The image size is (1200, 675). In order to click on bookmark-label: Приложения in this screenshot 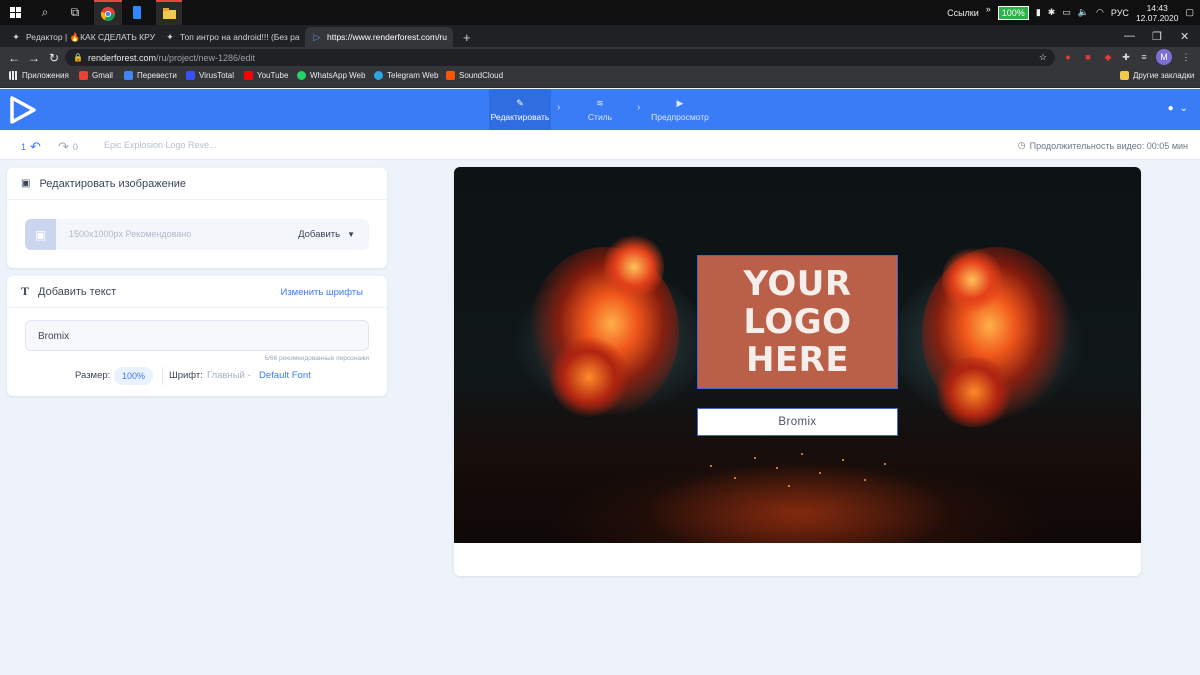, I will do `click(45, 75)`.